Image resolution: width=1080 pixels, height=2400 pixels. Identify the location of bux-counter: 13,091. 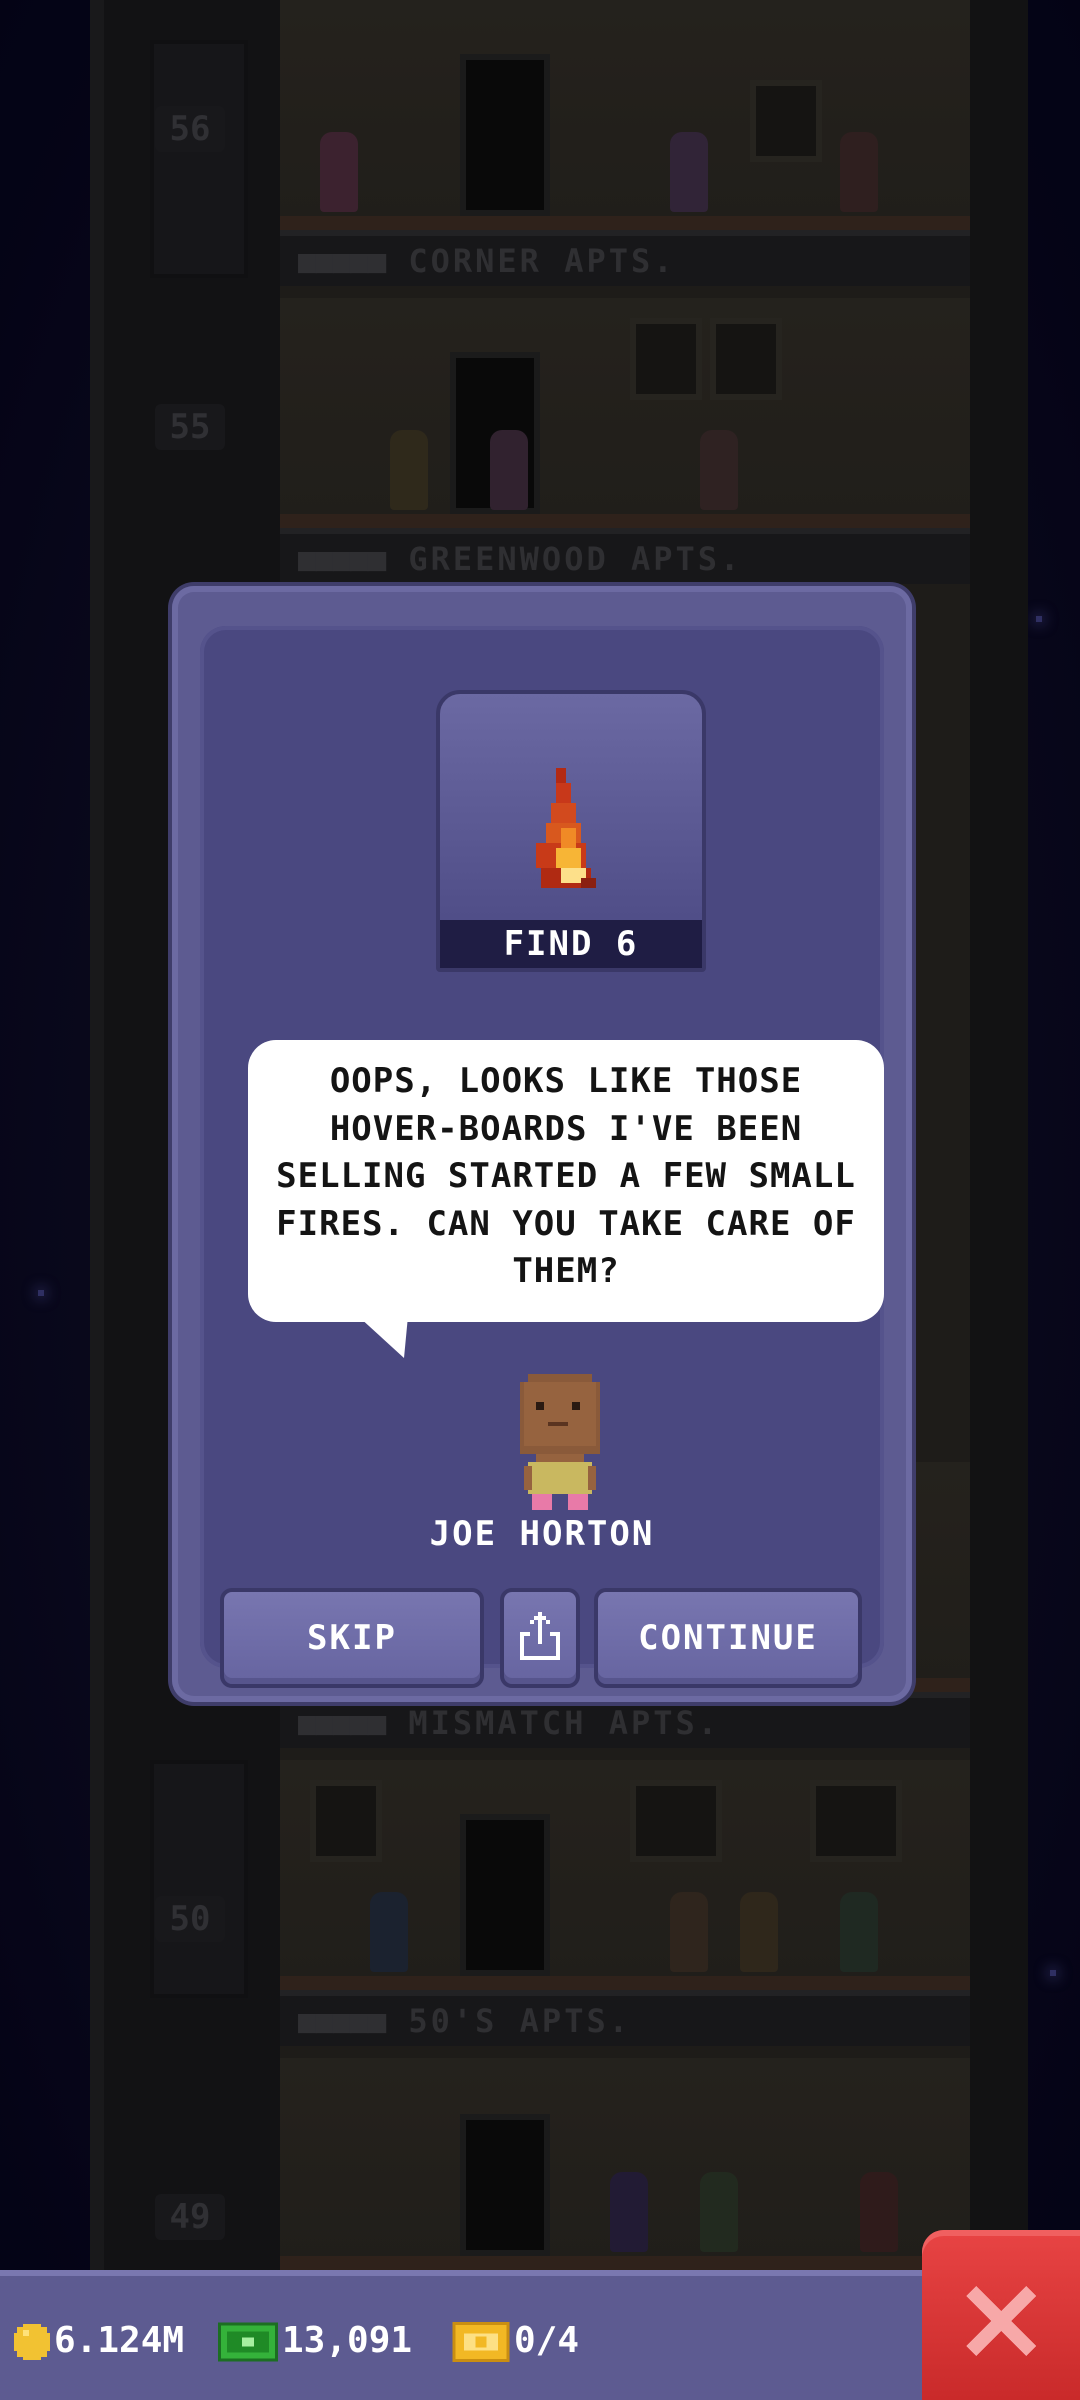
(315, 2341).